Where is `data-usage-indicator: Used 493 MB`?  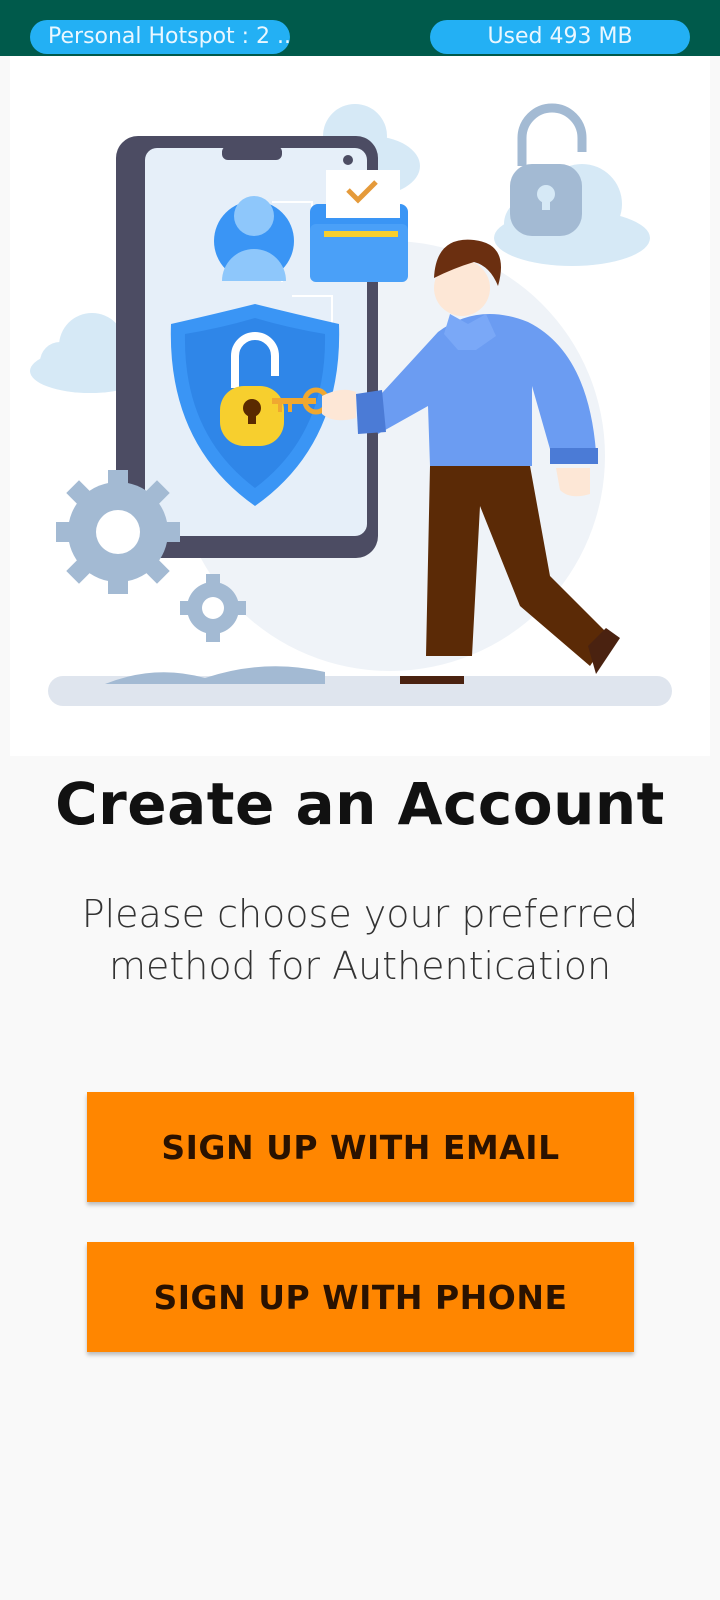
data-usage-indicator: Used 493 MB is located at coordinates (560, 37).